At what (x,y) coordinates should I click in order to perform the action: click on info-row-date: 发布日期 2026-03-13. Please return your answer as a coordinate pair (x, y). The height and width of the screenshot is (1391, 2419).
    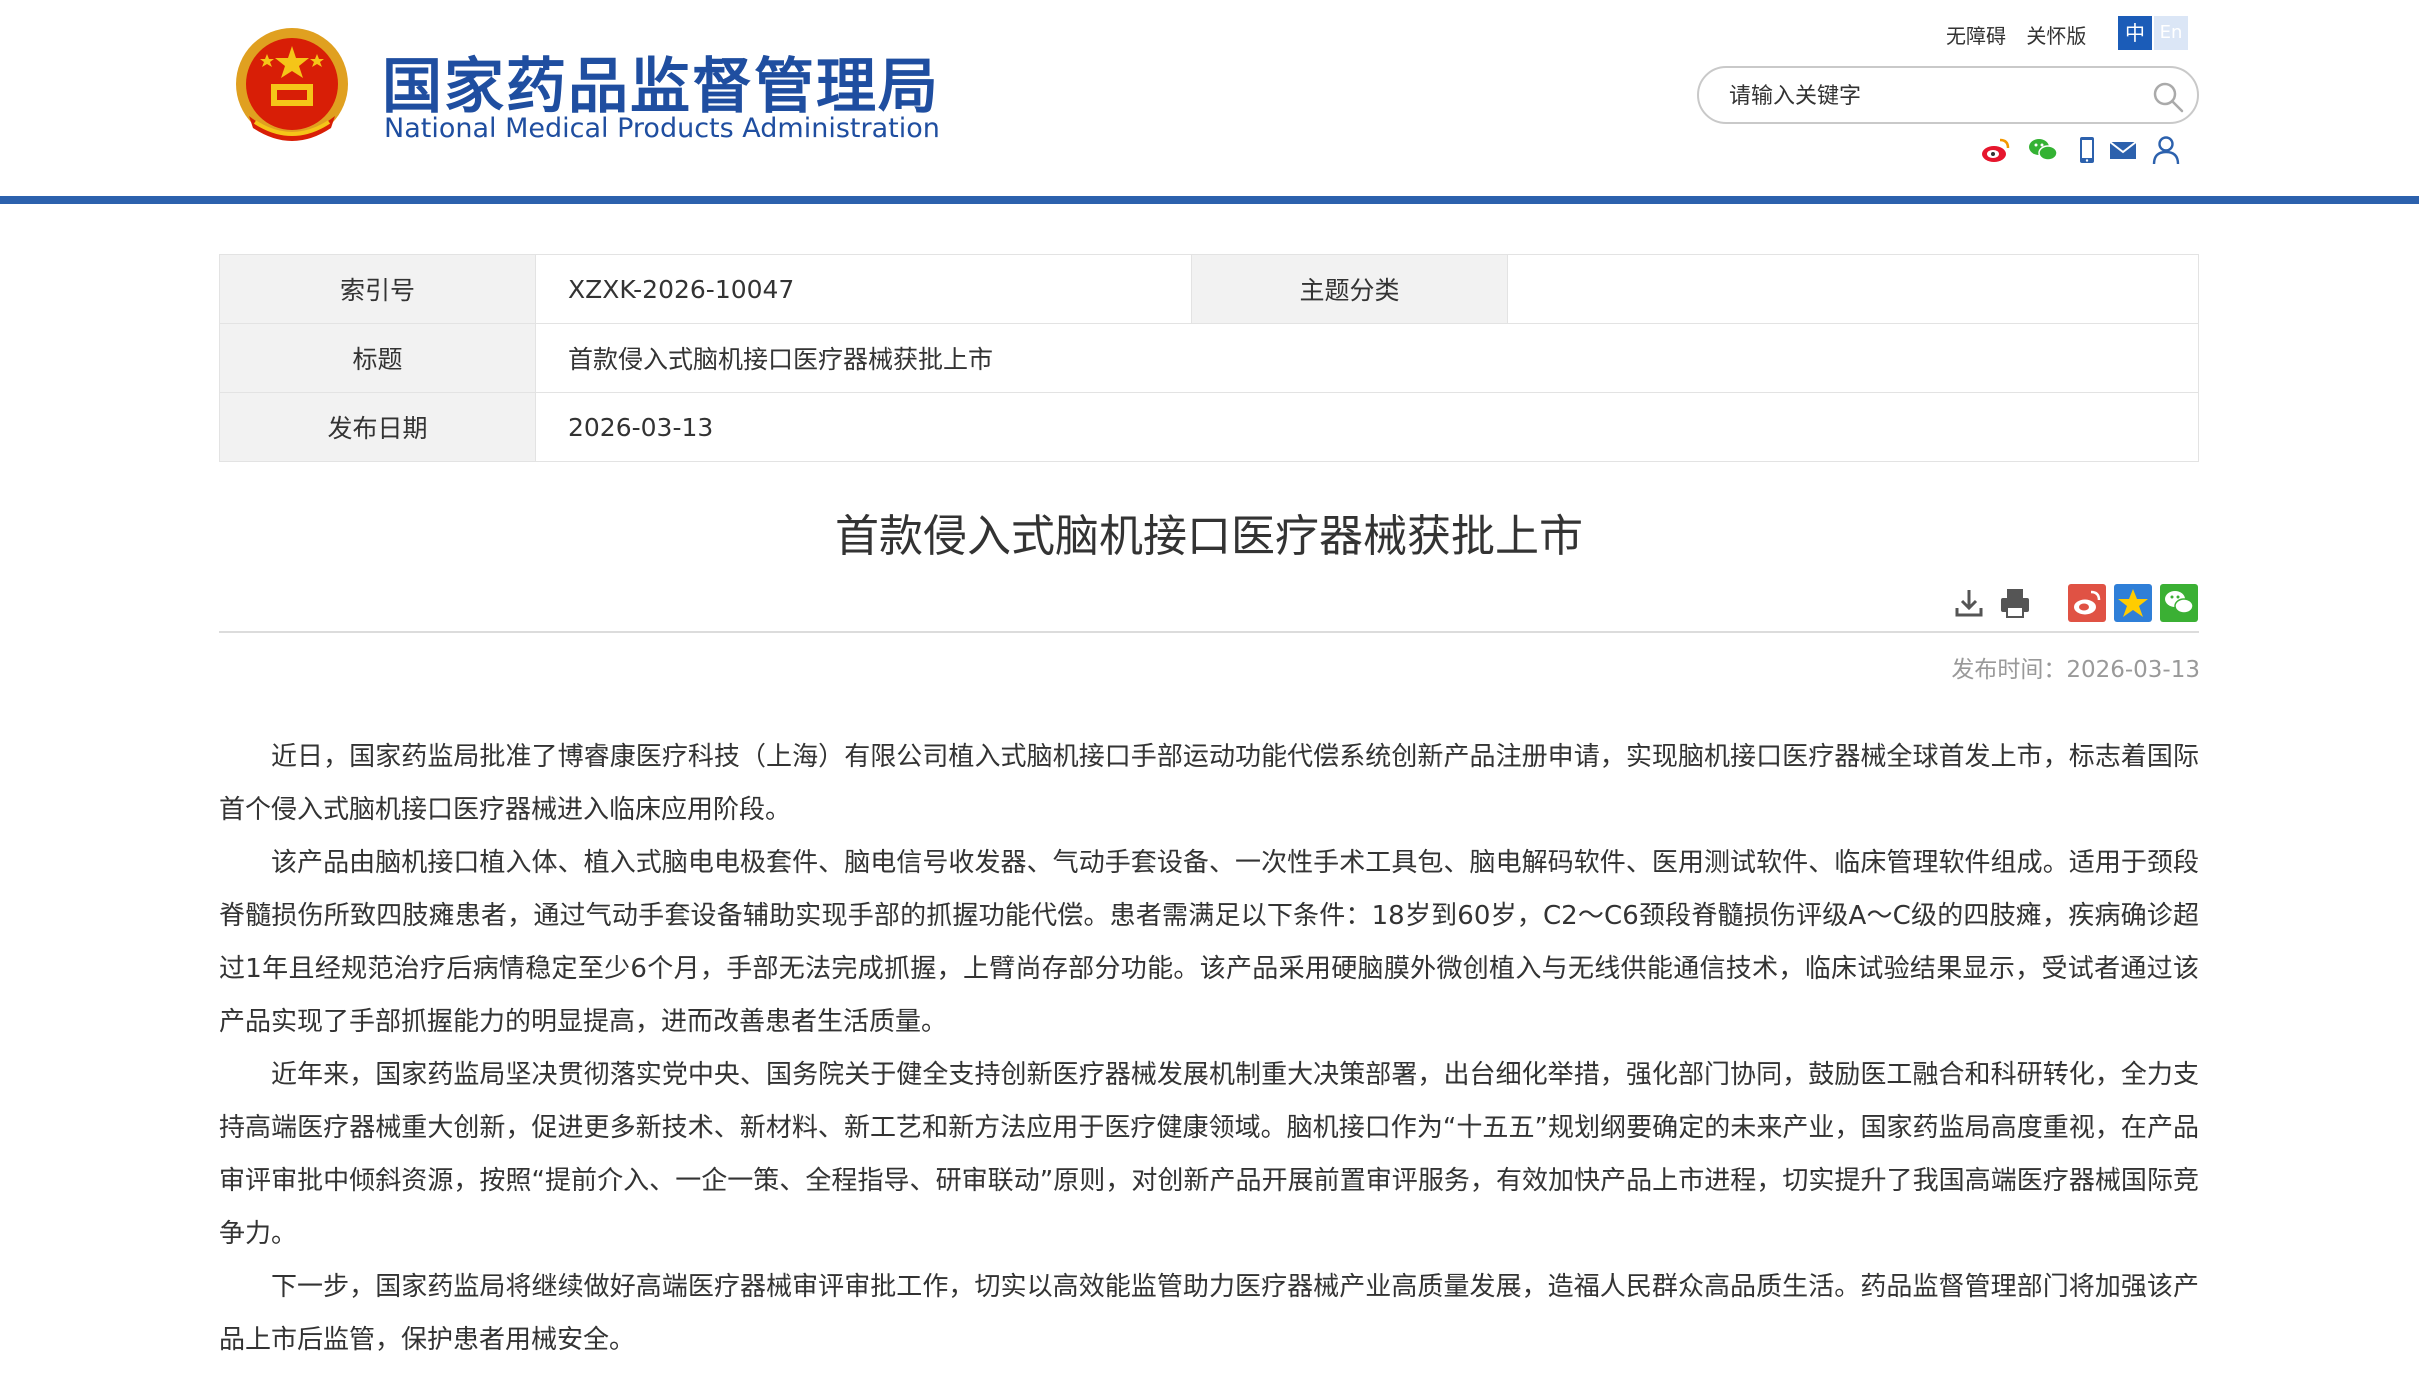
    Looking at the image, I should click on (1209, 427).